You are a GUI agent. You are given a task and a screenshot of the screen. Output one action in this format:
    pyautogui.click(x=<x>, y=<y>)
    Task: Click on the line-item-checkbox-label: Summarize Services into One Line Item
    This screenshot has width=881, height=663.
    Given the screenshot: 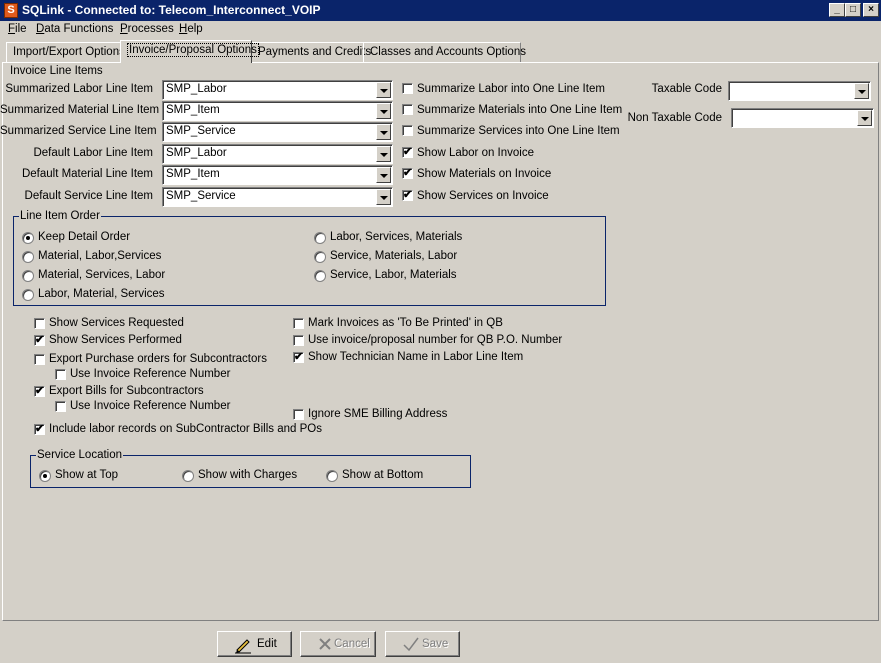 What is the action you would take?
    pyautogui.click(x=518, y=131)
    